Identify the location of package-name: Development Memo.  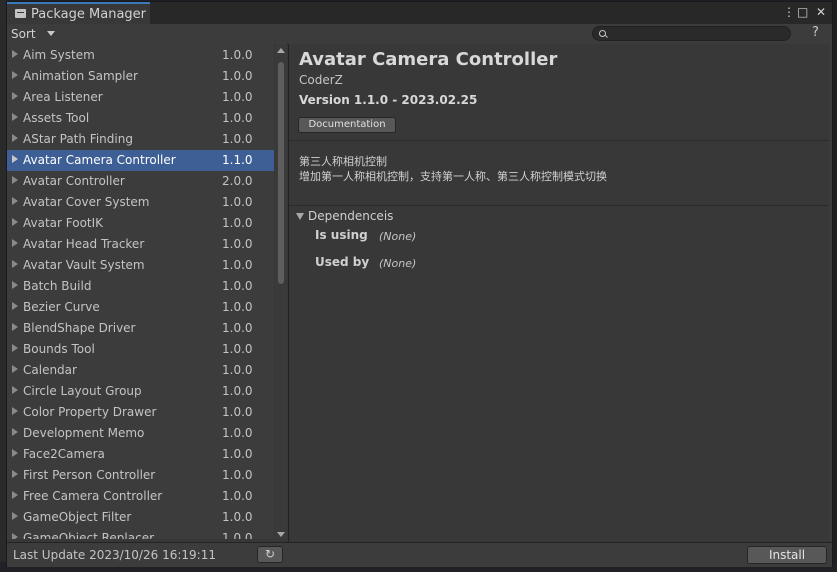
(84, 433).